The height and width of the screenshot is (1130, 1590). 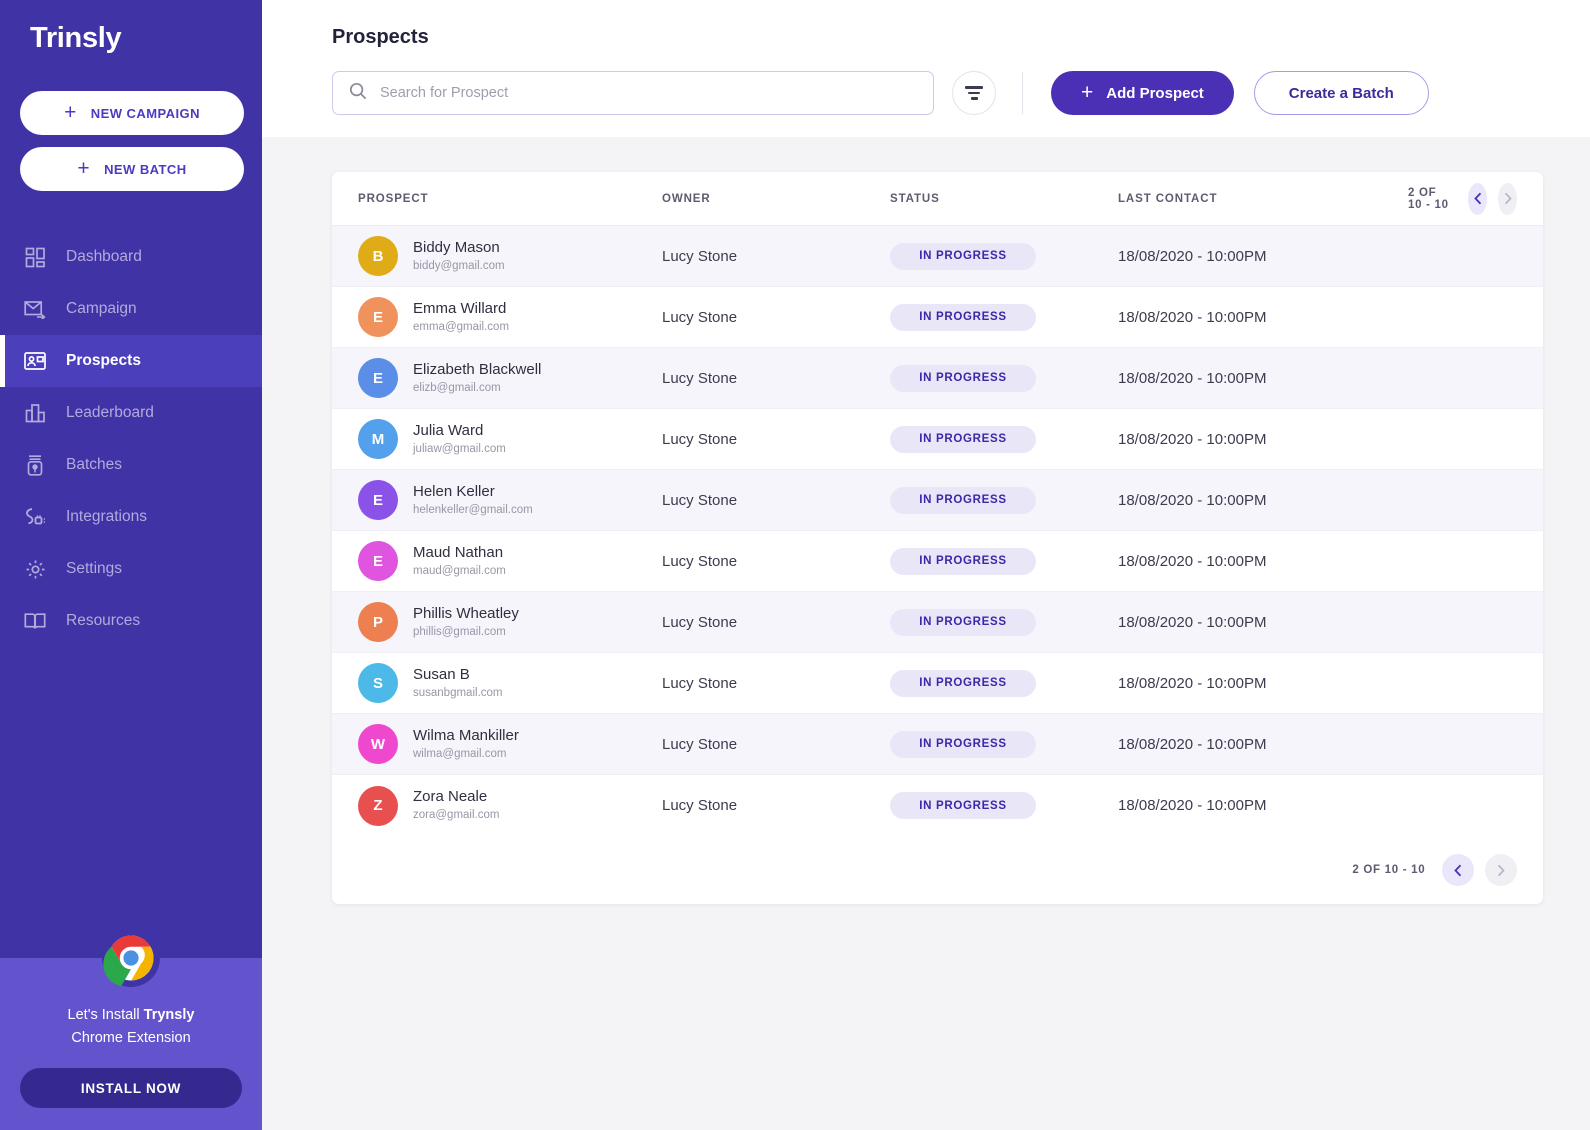 I want to click on toolbar-divider, so click(x=1022, y=93).